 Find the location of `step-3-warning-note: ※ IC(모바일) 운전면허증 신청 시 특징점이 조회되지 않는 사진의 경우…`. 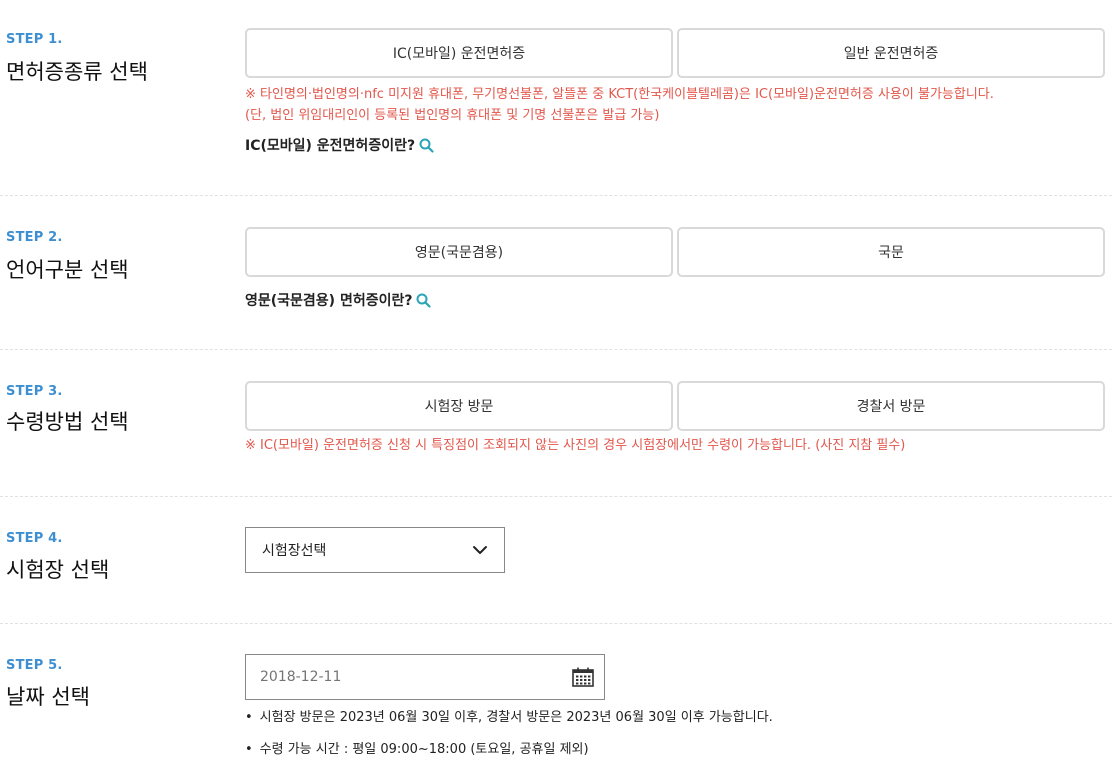

step-3-warning-note: ※ IC(모바일) 운전면허증 신청 시 특징점이 조회되지 않는 사진의 경우… is located at coordinates (575, 445).